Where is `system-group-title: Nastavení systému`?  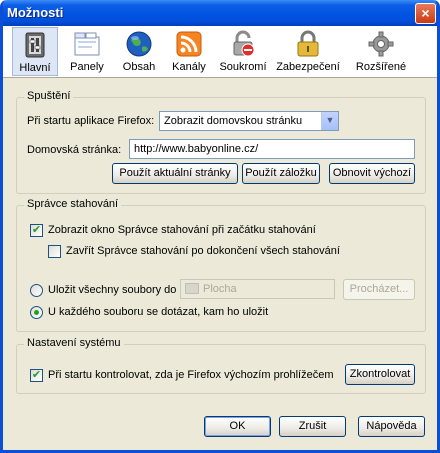
system-group-title: Nastavení systému is located at coordinates (74, 343).